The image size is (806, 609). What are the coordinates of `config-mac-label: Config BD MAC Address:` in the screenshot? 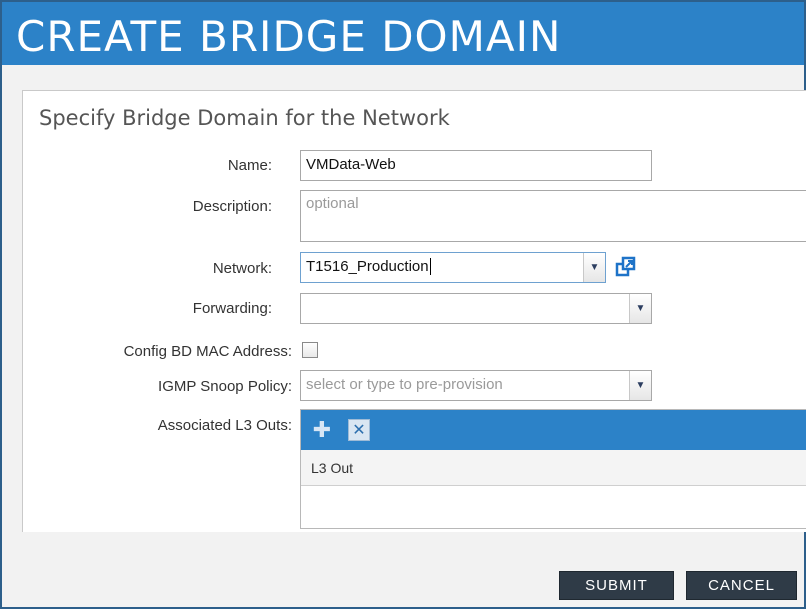 It's located at (207, 351).